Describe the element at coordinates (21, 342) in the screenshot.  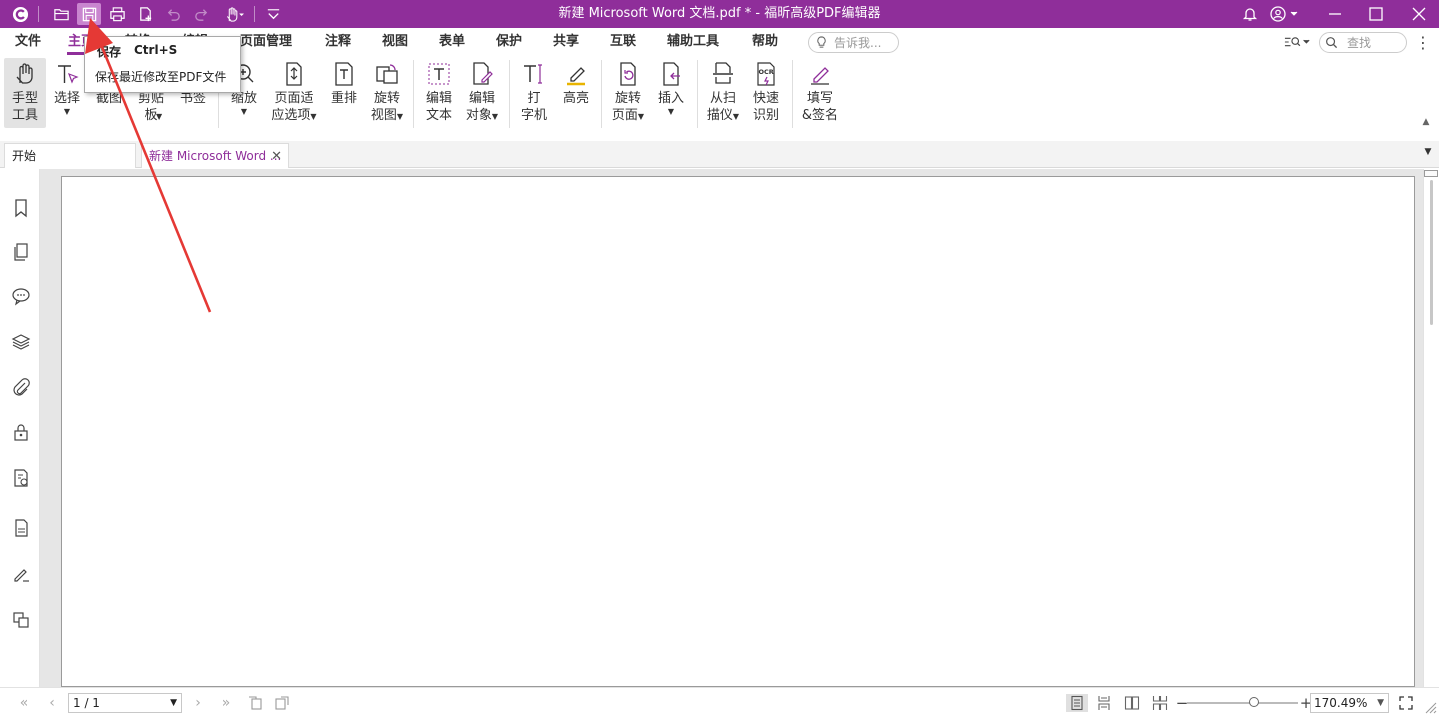
I see `layers-icon` at that location.